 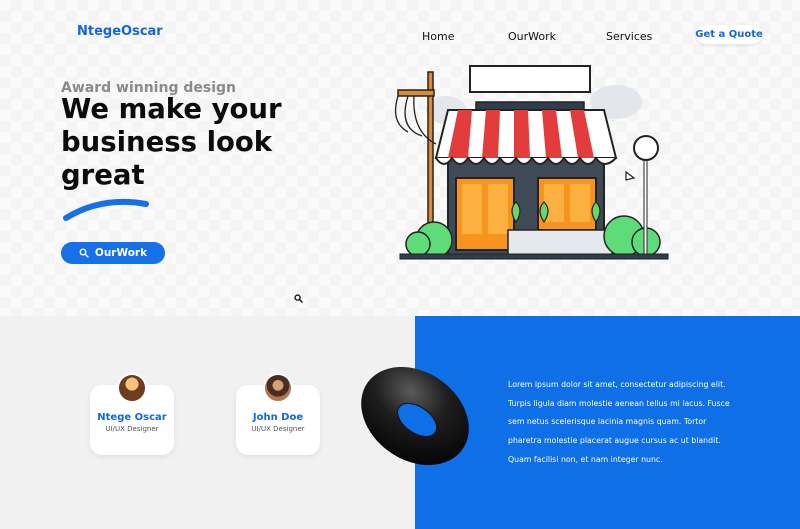 I want to click on hero-headline: We make your business look great, so click(x=201, y=142).